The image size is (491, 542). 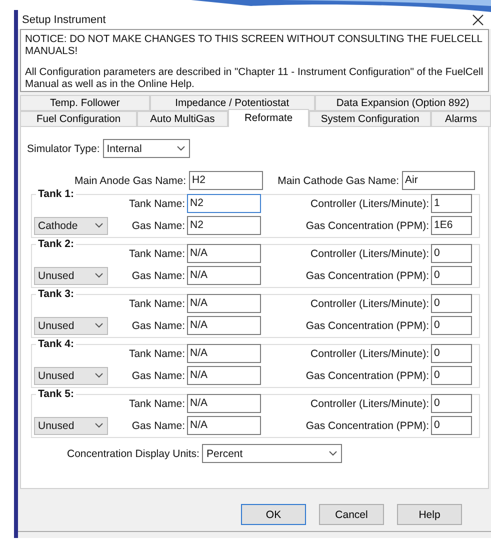 I want to click on tab: Impedance / Potentiostat, so click(x=232, y=103).